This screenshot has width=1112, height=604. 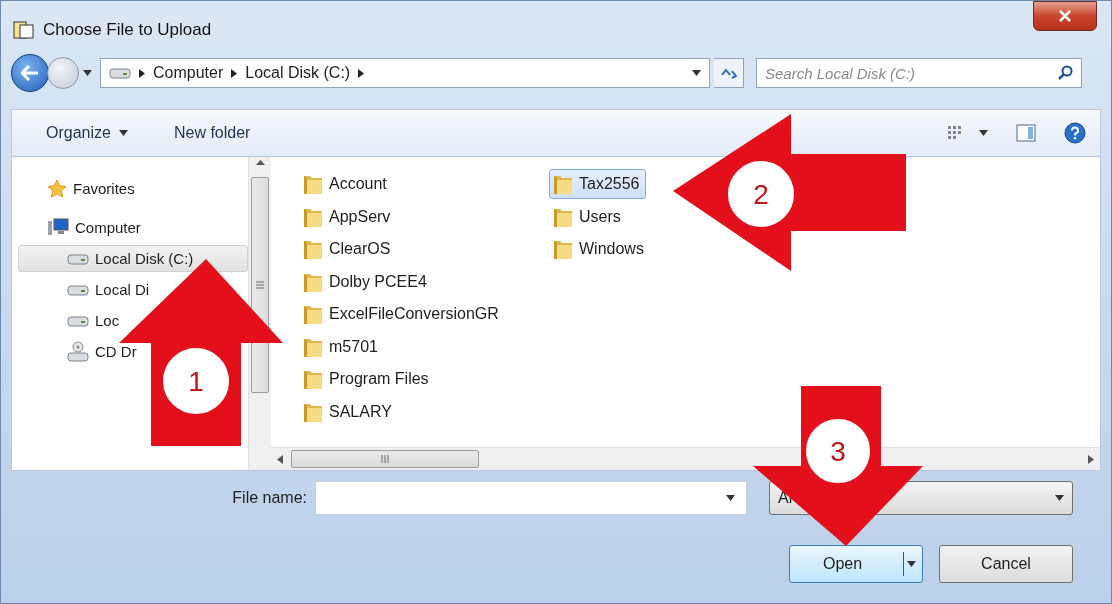 I want to click on step-number: 3, so click(x=838, y=451).